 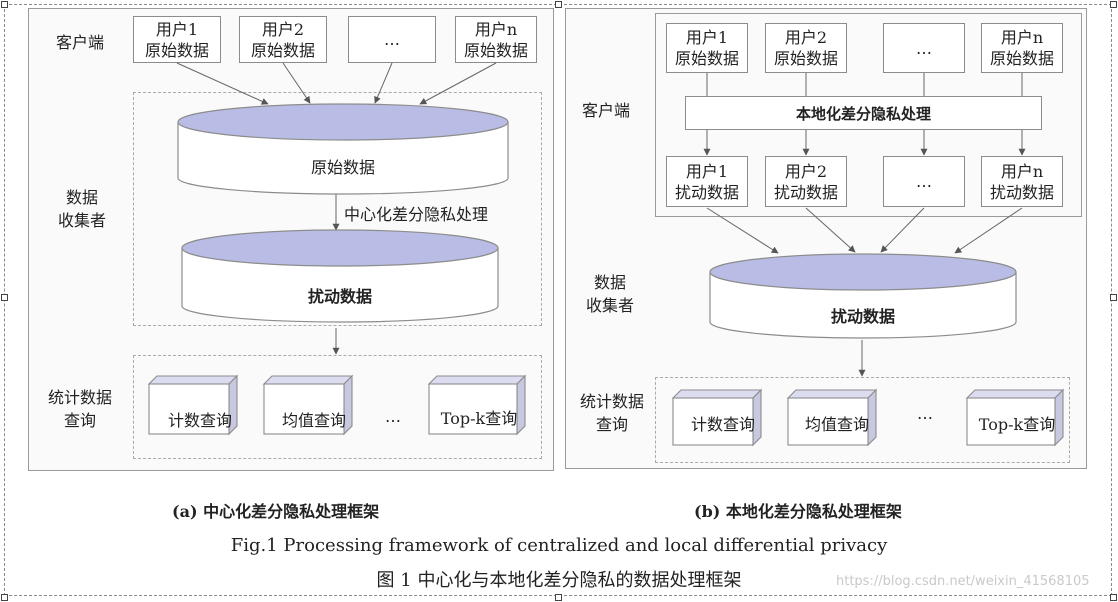 What do you see at coordinates (199, 420) in the screenshot?
I see `panel-a-query-count: 计数查询` at bounding box center [199, 420].